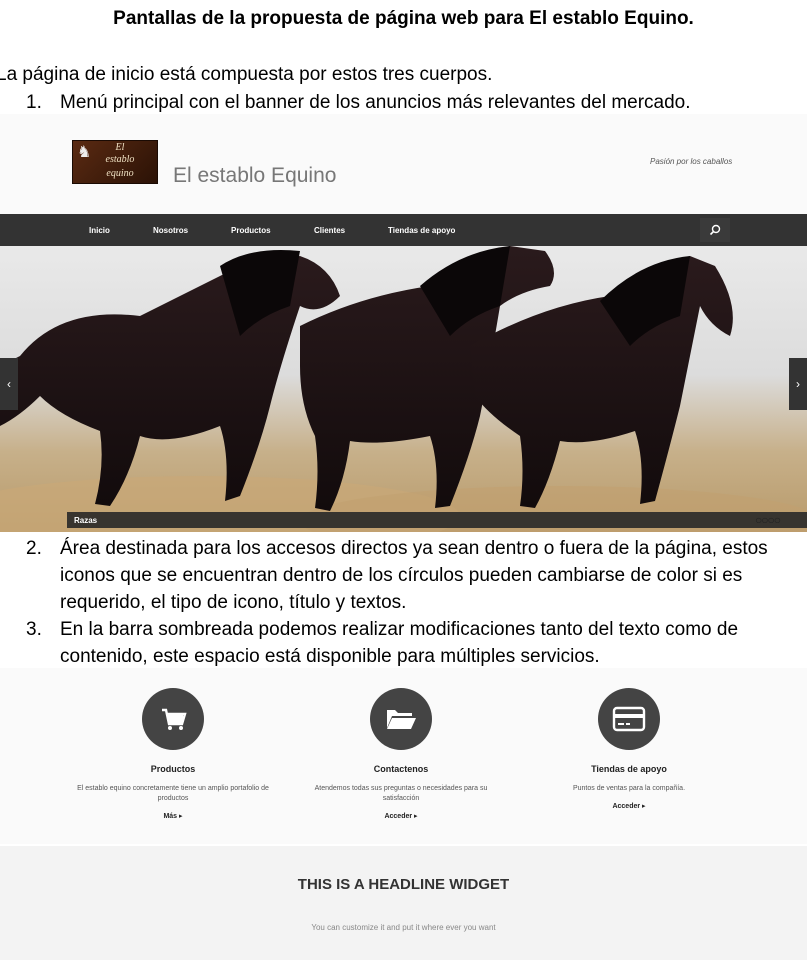 This screenshot has width=807, height=960. I want to click on nav-item-nosotros: Nosotros, so click(170, 230).